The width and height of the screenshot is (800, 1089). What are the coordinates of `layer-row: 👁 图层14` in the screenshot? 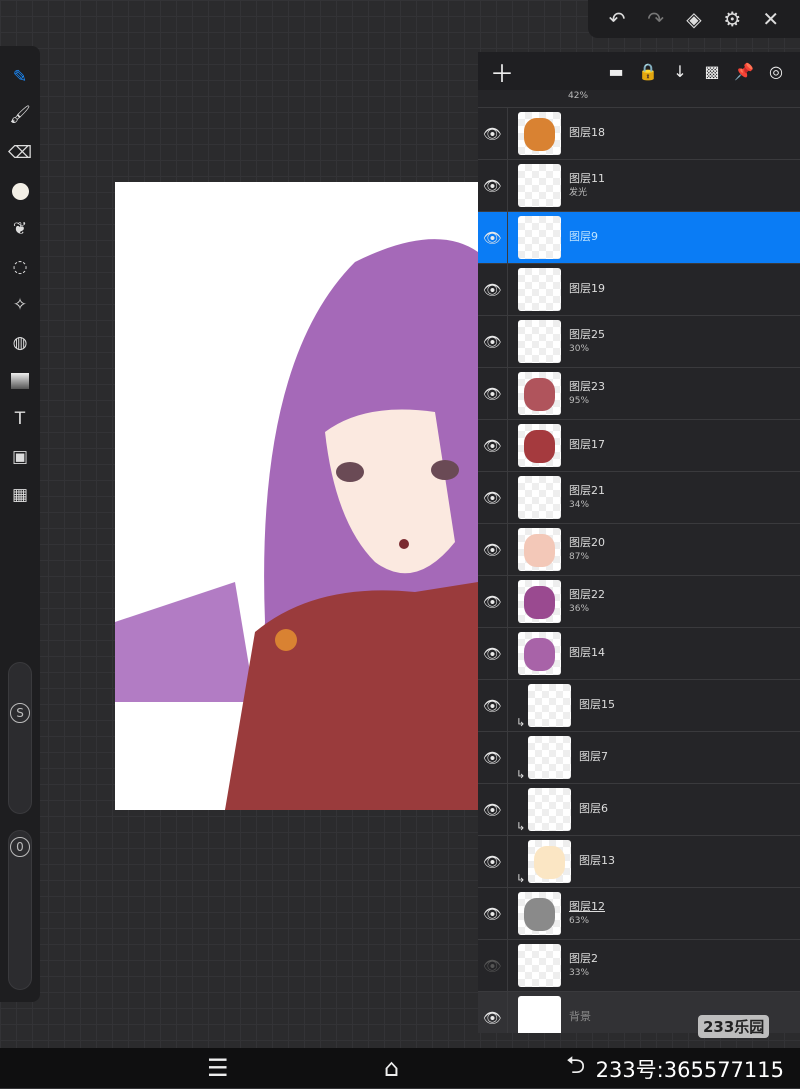 It's located at (639, 654).